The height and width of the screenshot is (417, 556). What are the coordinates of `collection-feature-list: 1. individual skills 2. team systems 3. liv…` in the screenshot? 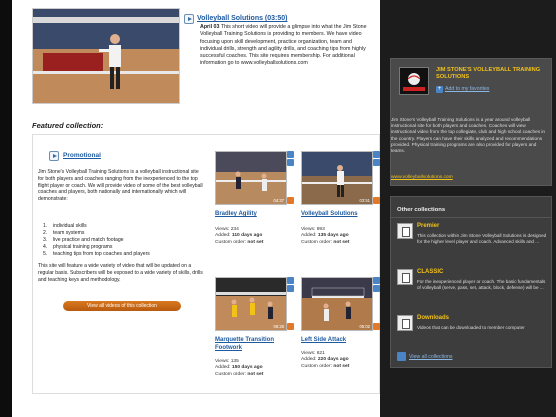 It's located at (123, 240).